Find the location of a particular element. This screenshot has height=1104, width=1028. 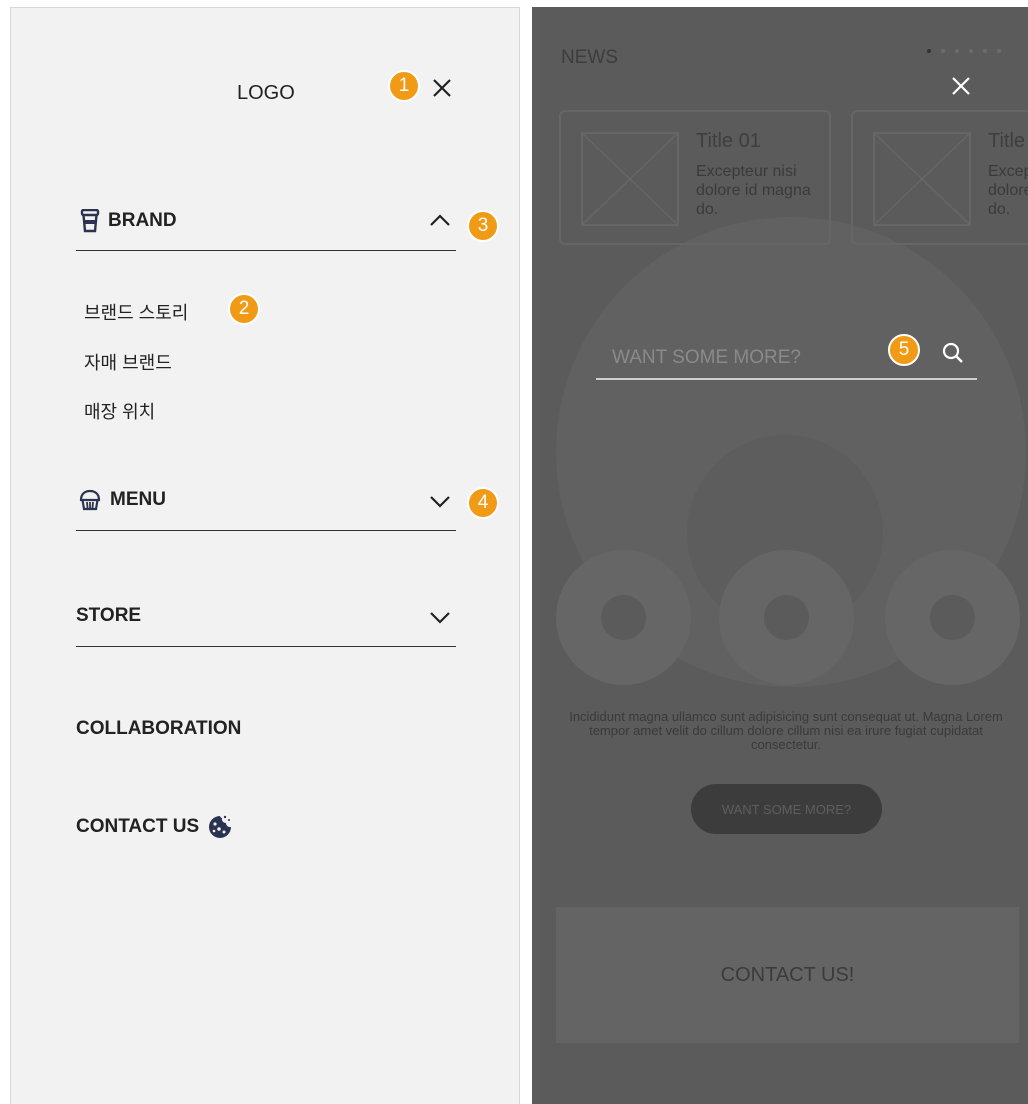

panel-gap is located at coordinates (526, 552).